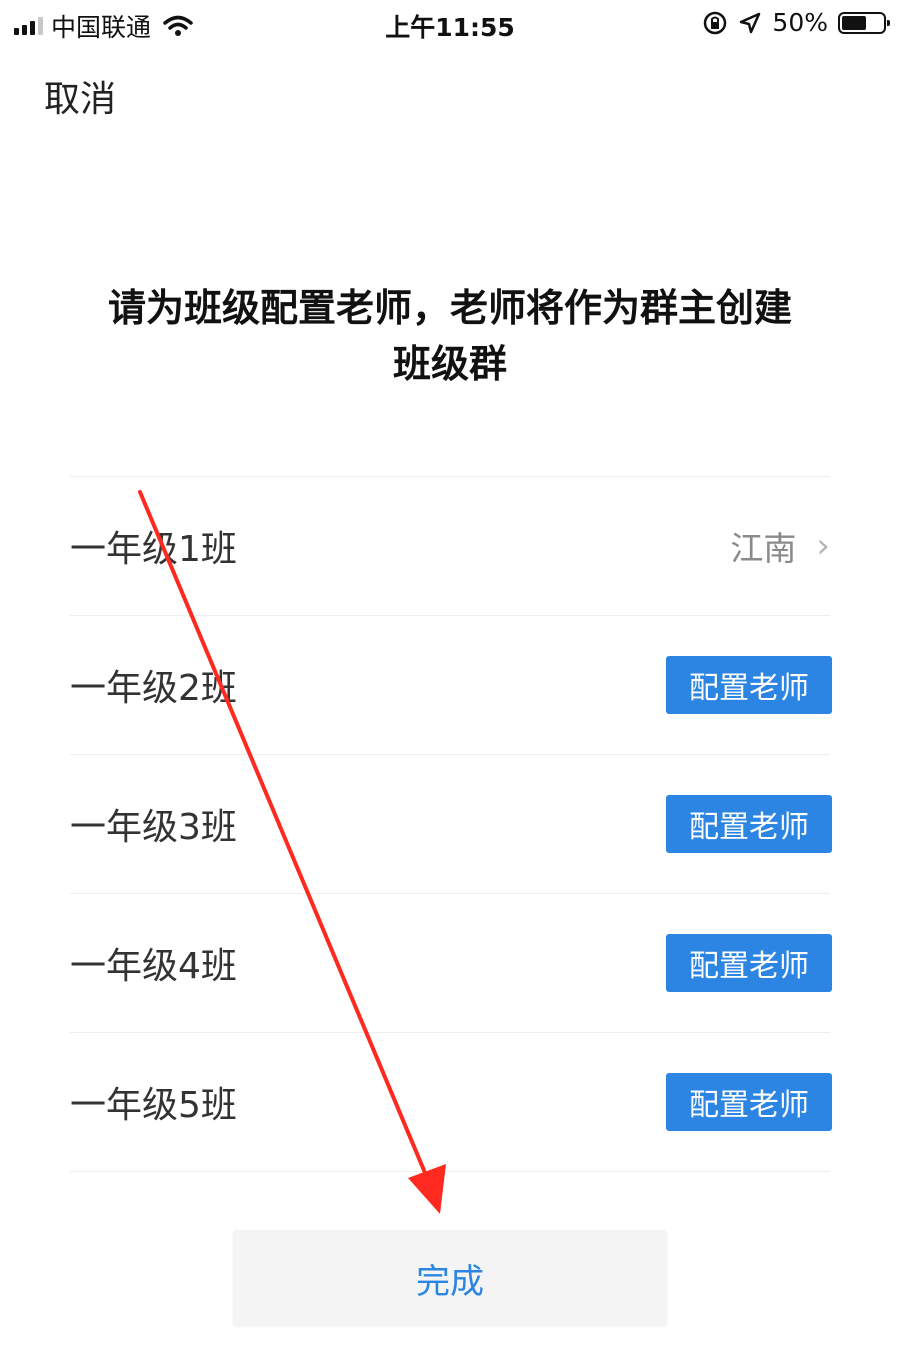 The width and height of the screenshot is (900, 1349). I want to click on status-right: 50%, so click(796, 22).